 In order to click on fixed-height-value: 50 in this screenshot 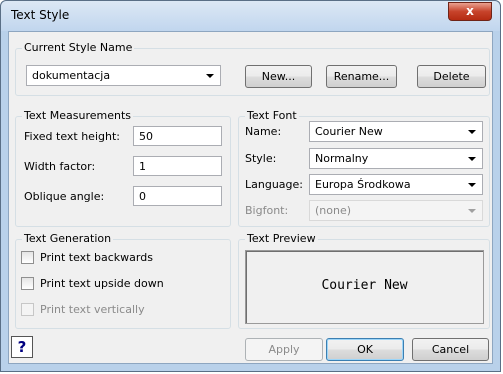, I will do `click(146, 136)`.